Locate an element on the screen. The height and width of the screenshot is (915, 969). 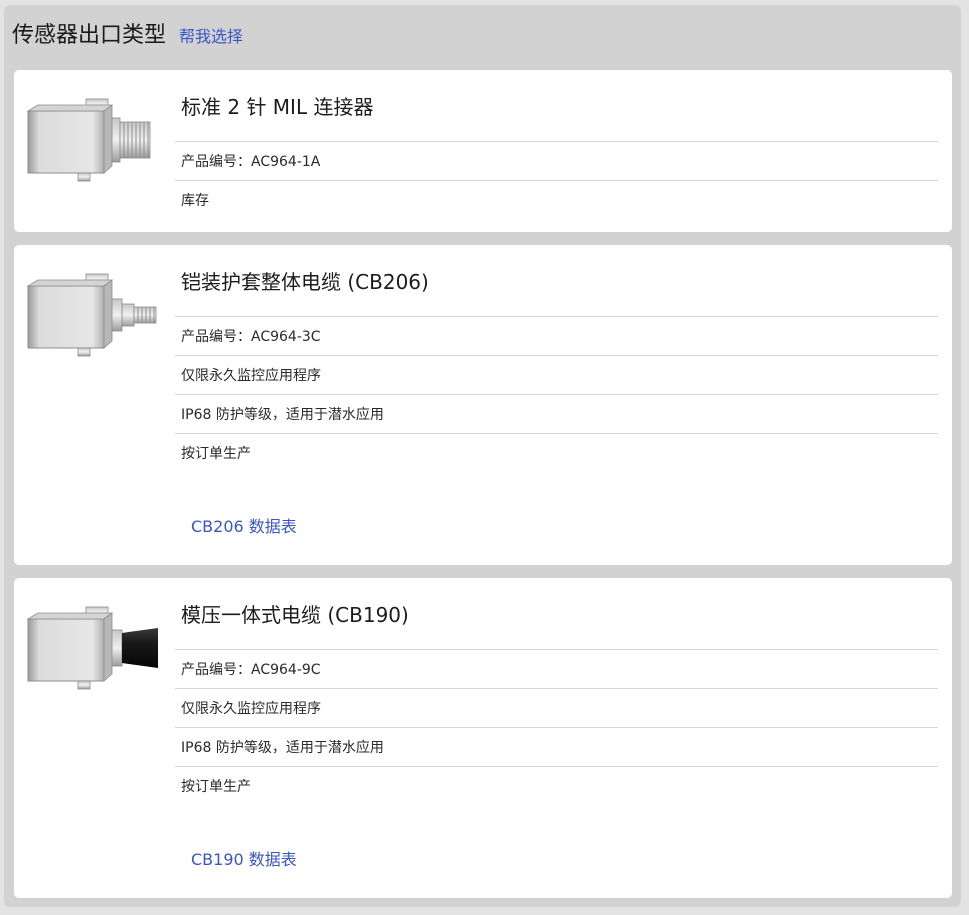
help-me-choose-link: 帮我选择 is located at coordinates (211, 35).